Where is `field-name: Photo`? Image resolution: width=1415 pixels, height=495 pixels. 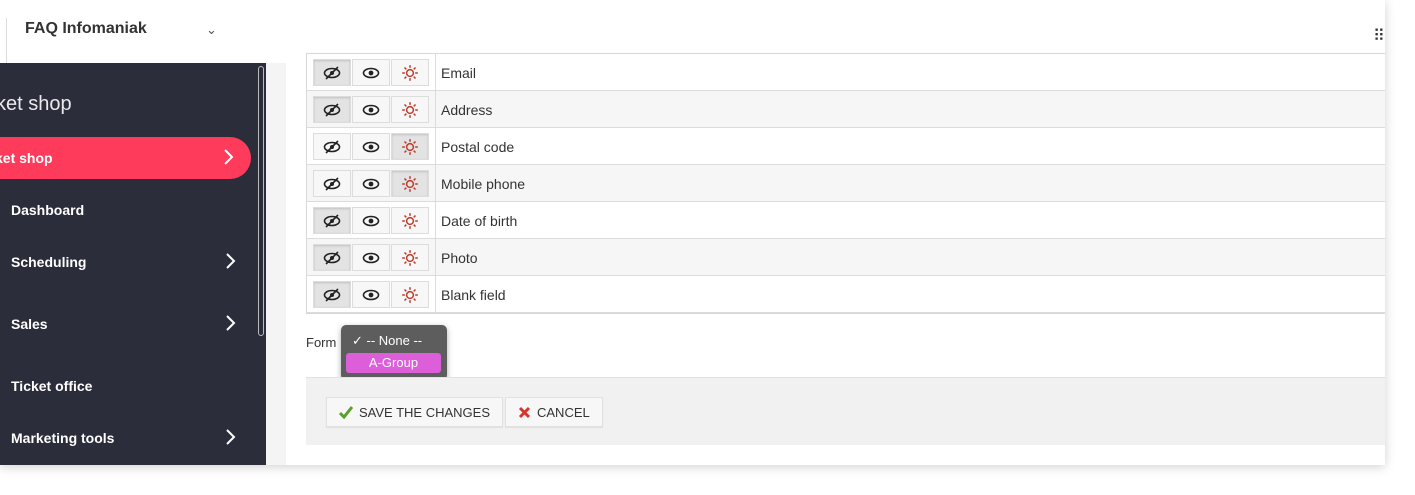
field-name: Photo is located at coordinates (459, 258).